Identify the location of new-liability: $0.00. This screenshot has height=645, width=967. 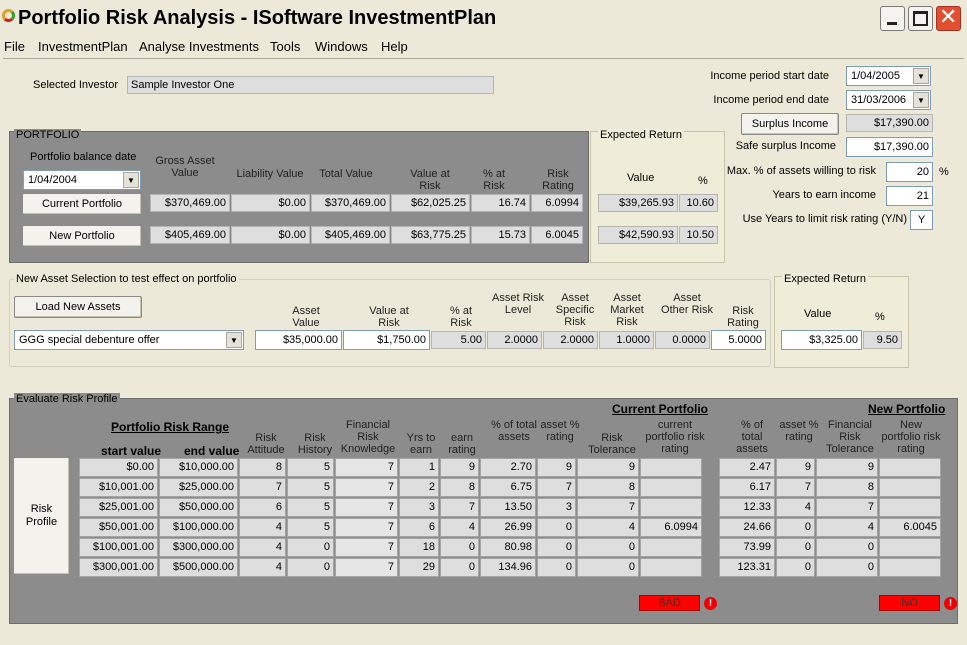
(270, 235).